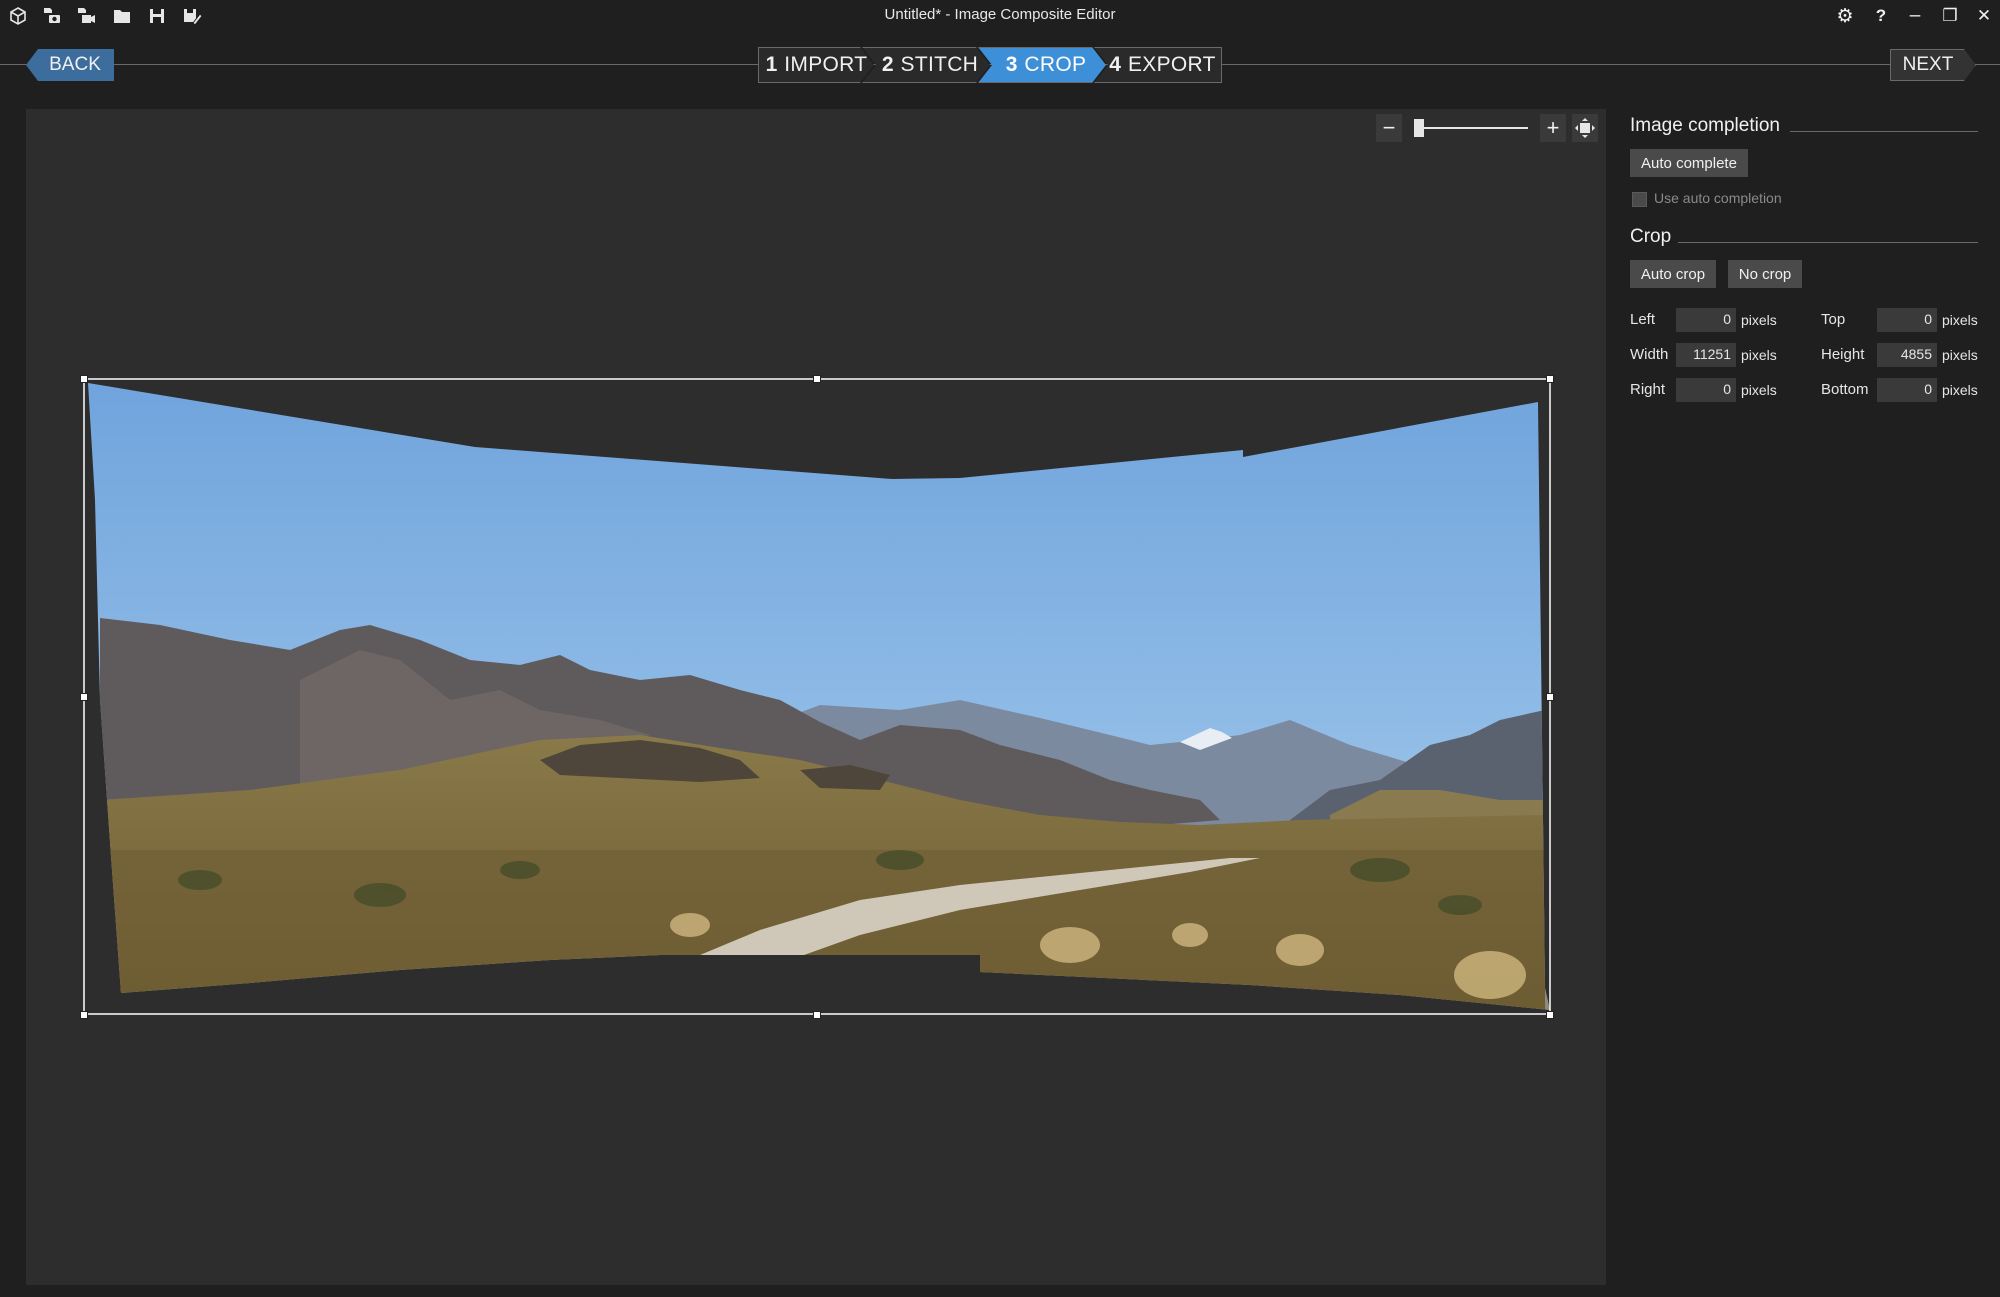  What do you see at coordinates (1706, 320) in the screenshot?
I see `left-input: 0` at bounding box center [1706, 320].